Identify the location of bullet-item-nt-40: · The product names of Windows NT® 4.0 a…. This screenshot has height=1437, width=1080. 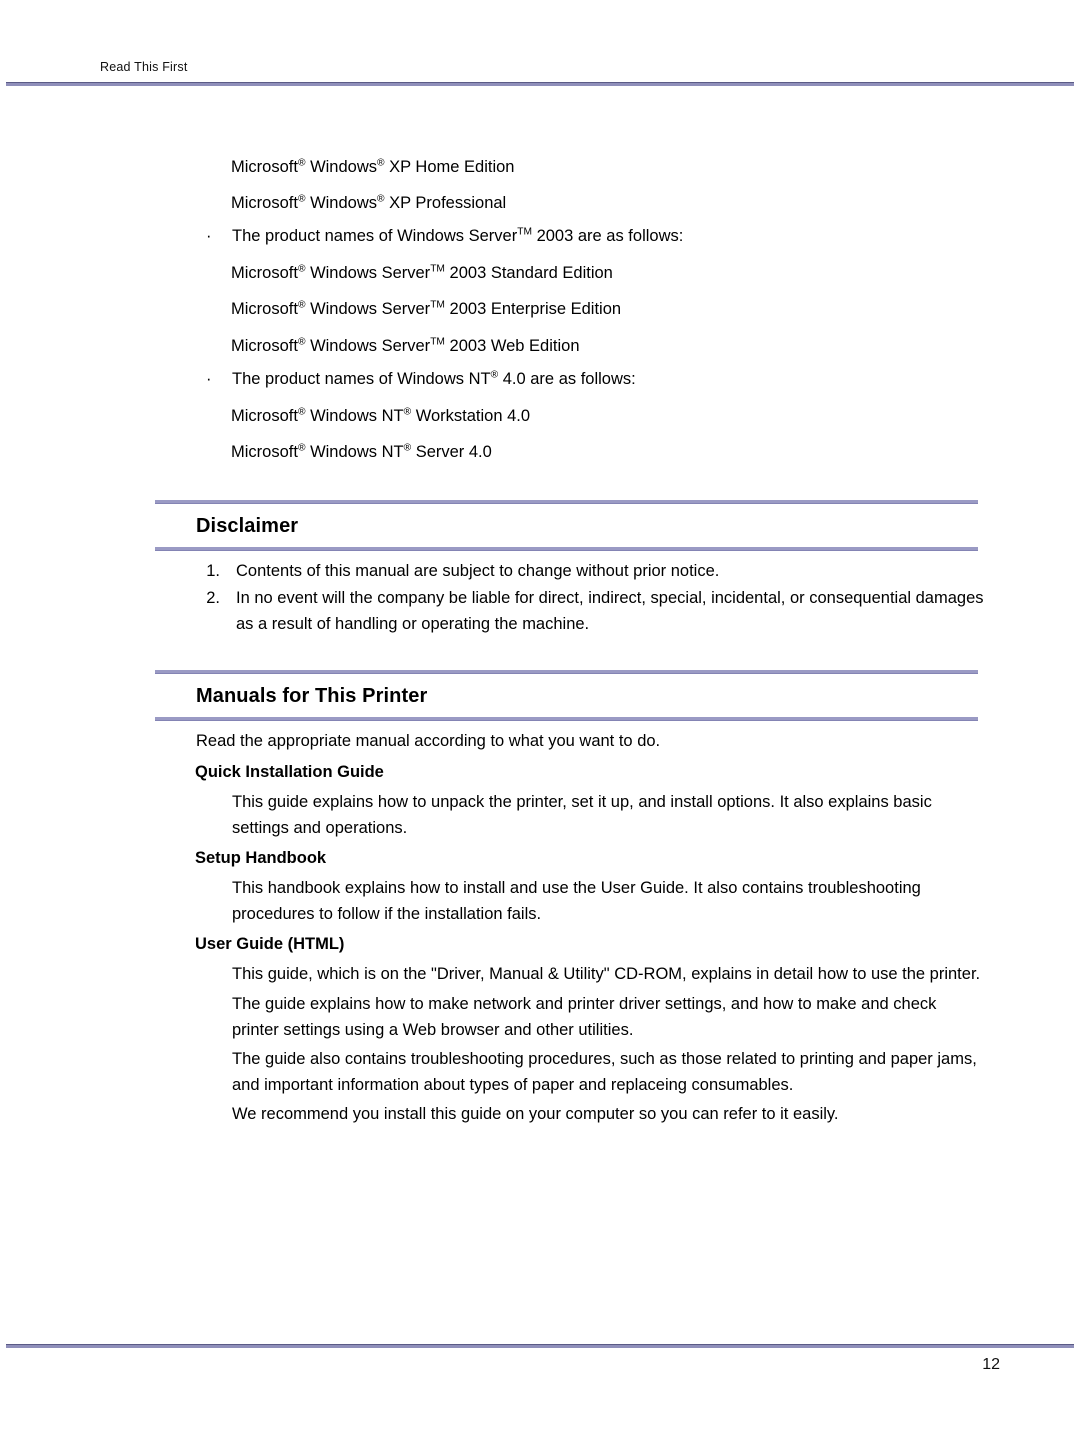
(601, 379).